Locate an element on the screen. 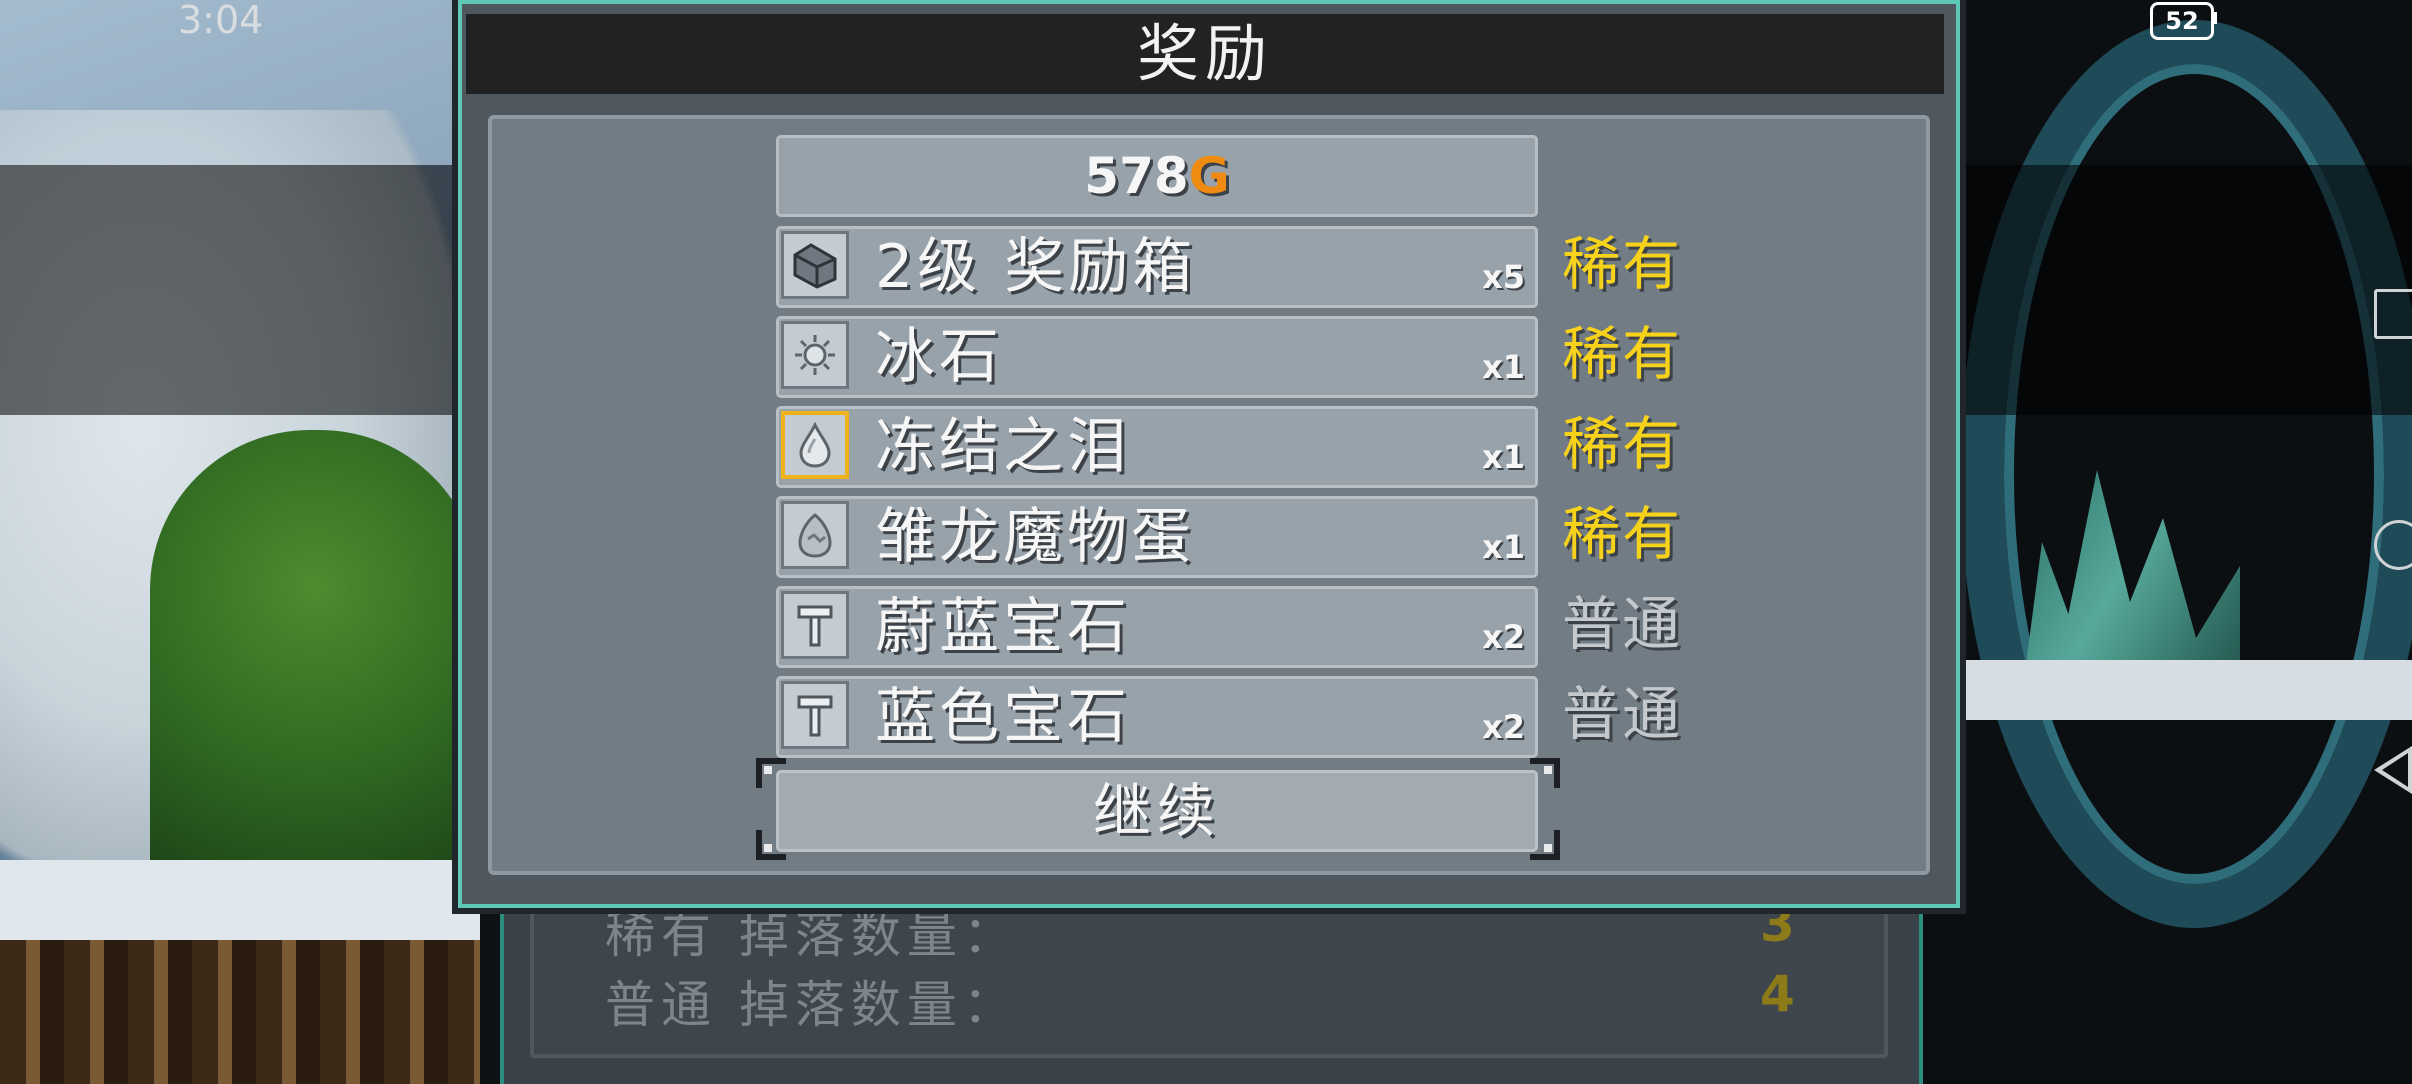 This screenshot has height=1084, width=2412. common-drops-value: 4 is located at coordinates (1777, 994).